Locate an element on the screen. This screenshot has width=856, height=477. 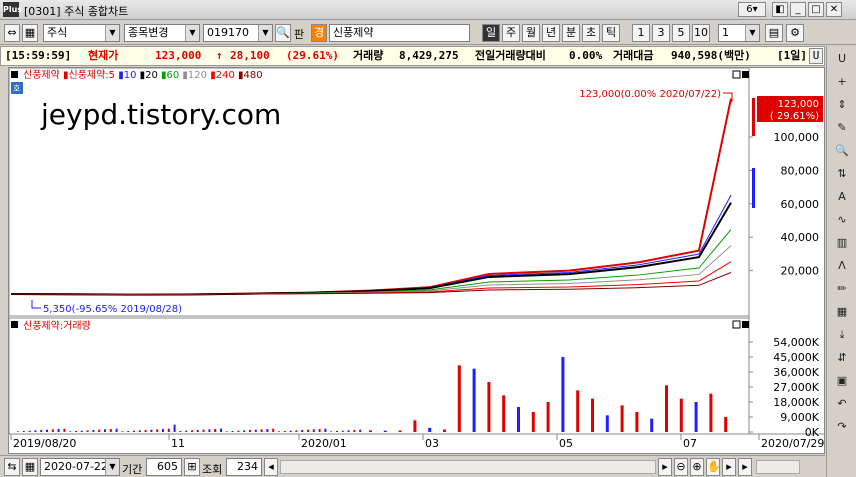
close-icon: ✕ is located at coordinates (834, 9).